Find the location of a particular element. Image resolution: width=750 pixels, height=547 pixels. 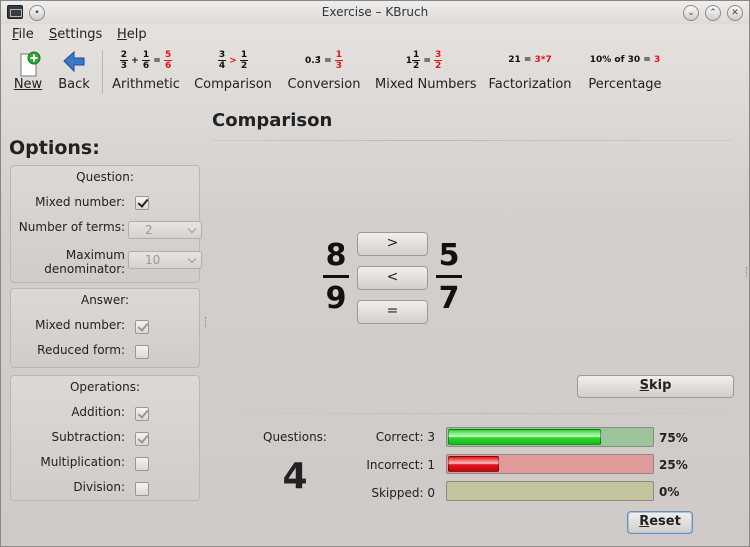

tab-mixed-numbers: 112 = 32 Mixed Numbers is located at coordinates (426, 71).